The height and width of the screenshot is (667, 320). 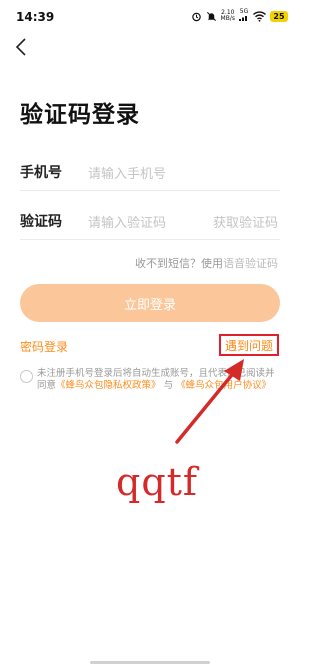 I want to click on problem-link: 遇到问题, so click(x=249, y=345).